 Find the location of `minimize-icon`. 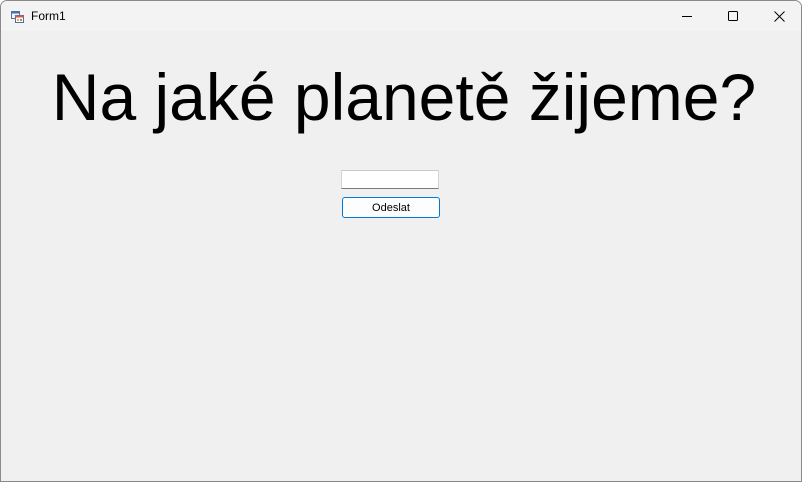

minimize-icon is located at coordinates (687, 16).